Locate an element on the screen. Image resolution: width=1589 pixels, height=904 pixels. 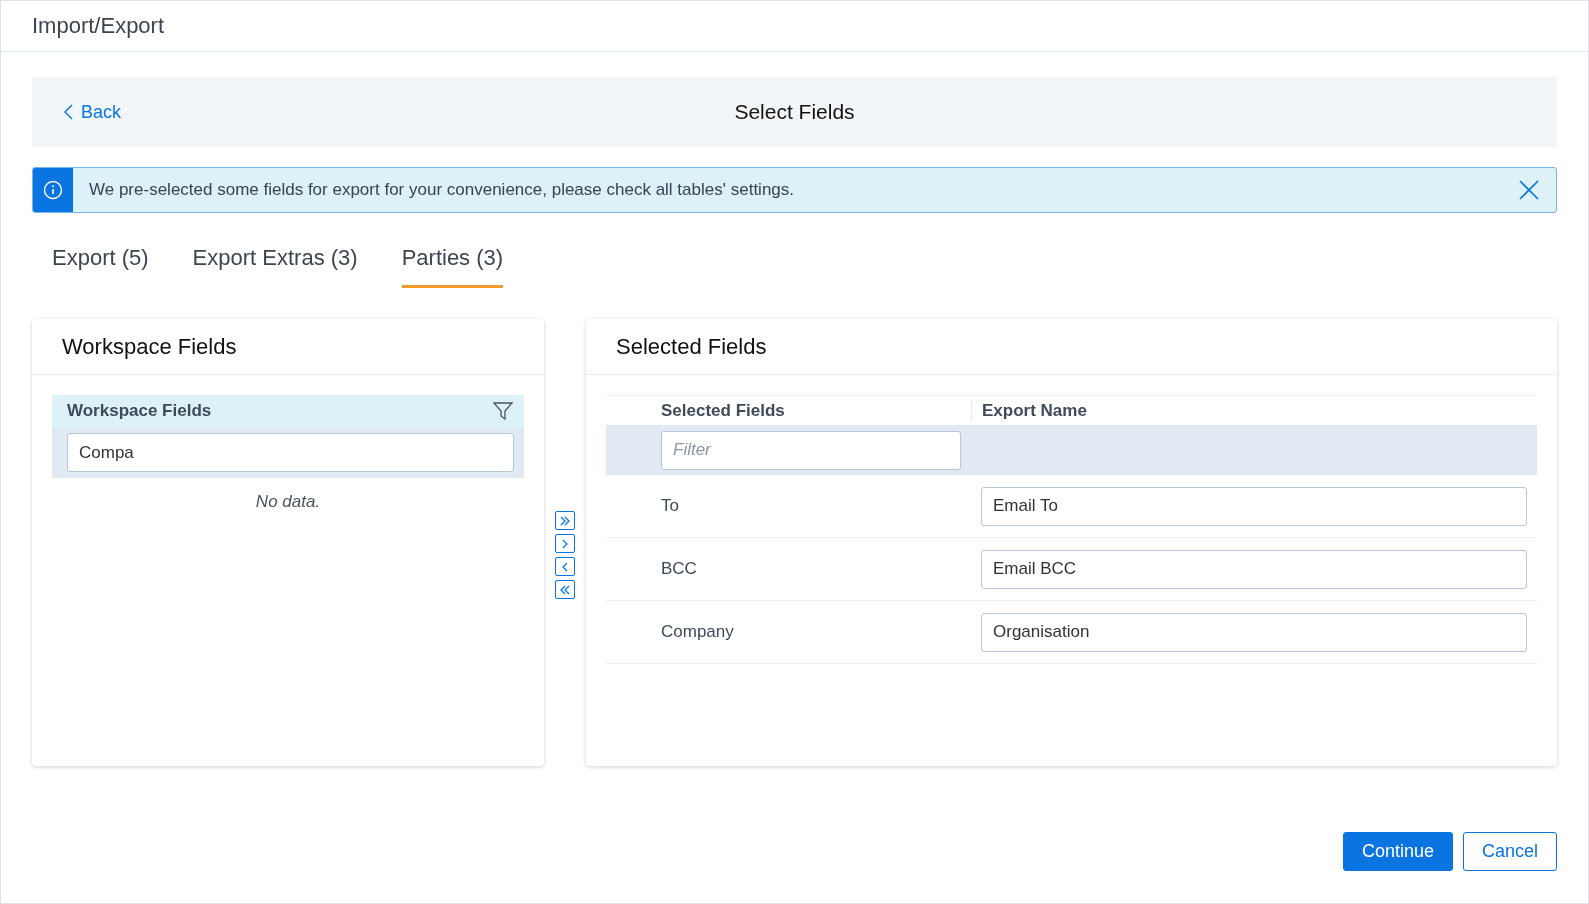
empty-message: No data. is located at coordinates (288, 502).